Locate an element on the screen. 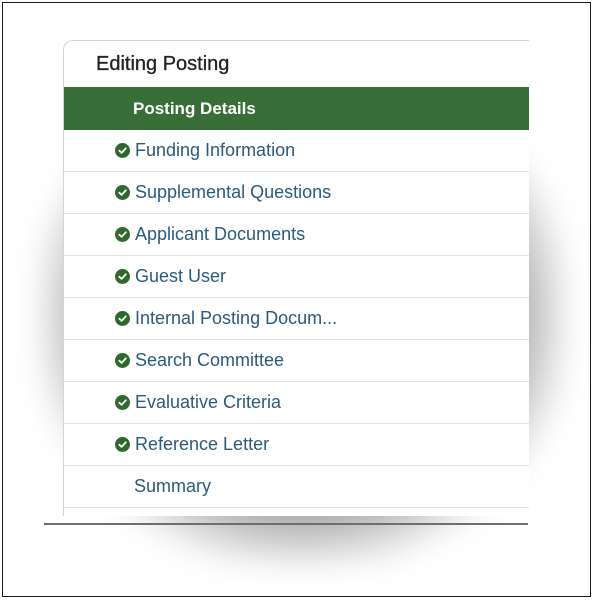 The image size is (595, 600). nav-item-label: Posting Details is located at coordinates (194, 108).